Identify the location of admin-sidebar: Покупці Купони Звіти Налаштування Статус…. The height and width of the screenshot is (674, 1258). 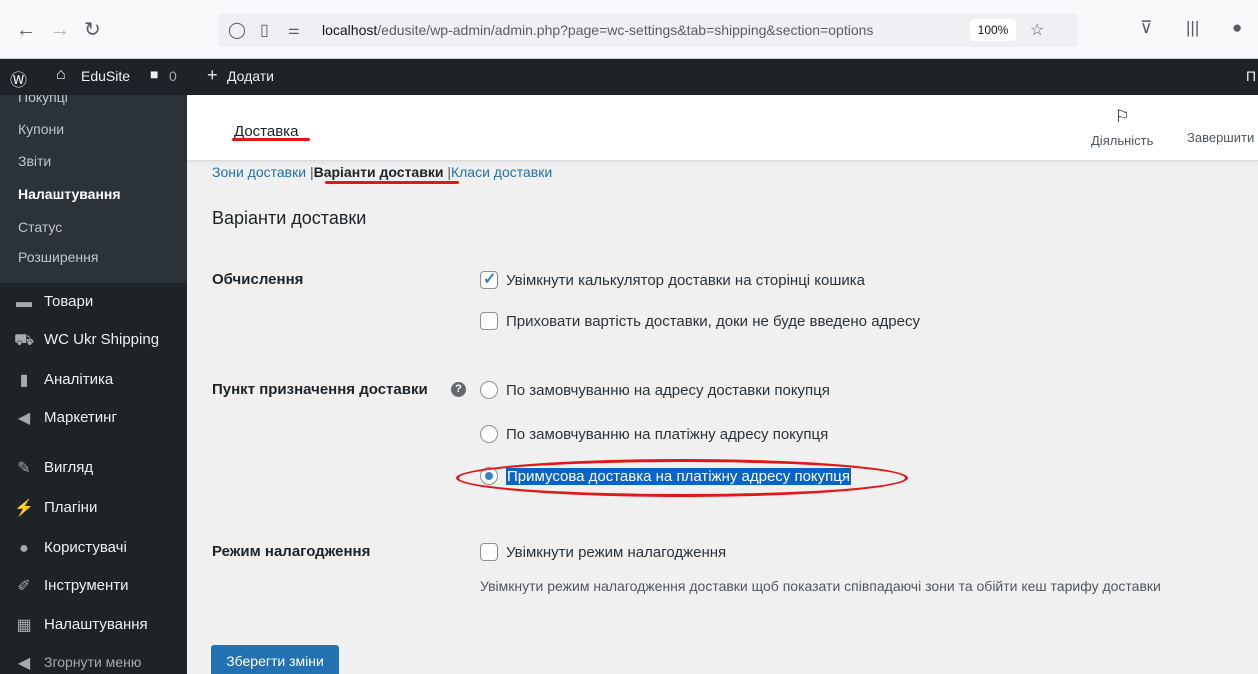
(93, 384).